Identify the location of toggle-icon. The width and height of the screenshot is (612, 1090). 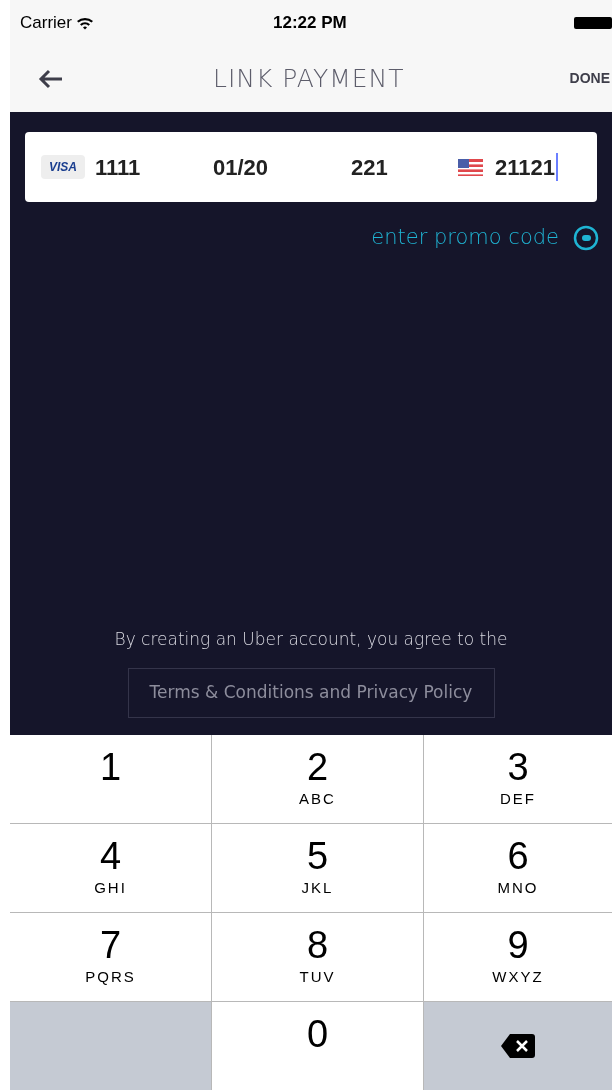
(586, 237).